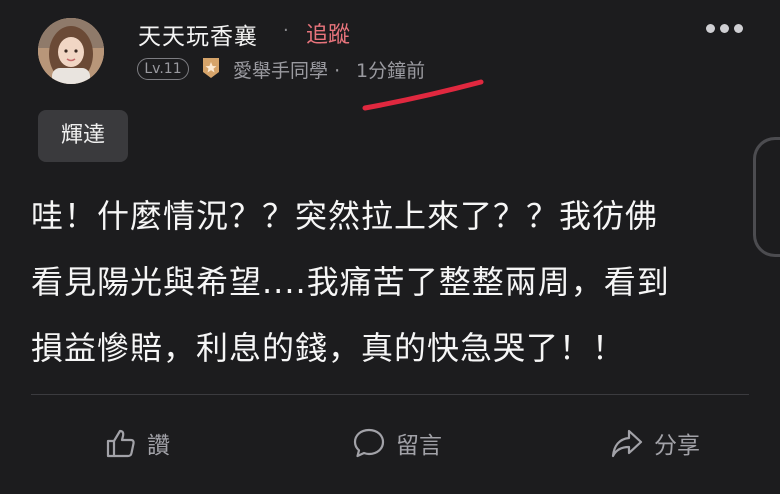  Describe the element at coordinates (726, 28) in the screenshot. I see `more-dots-icon` at that location.